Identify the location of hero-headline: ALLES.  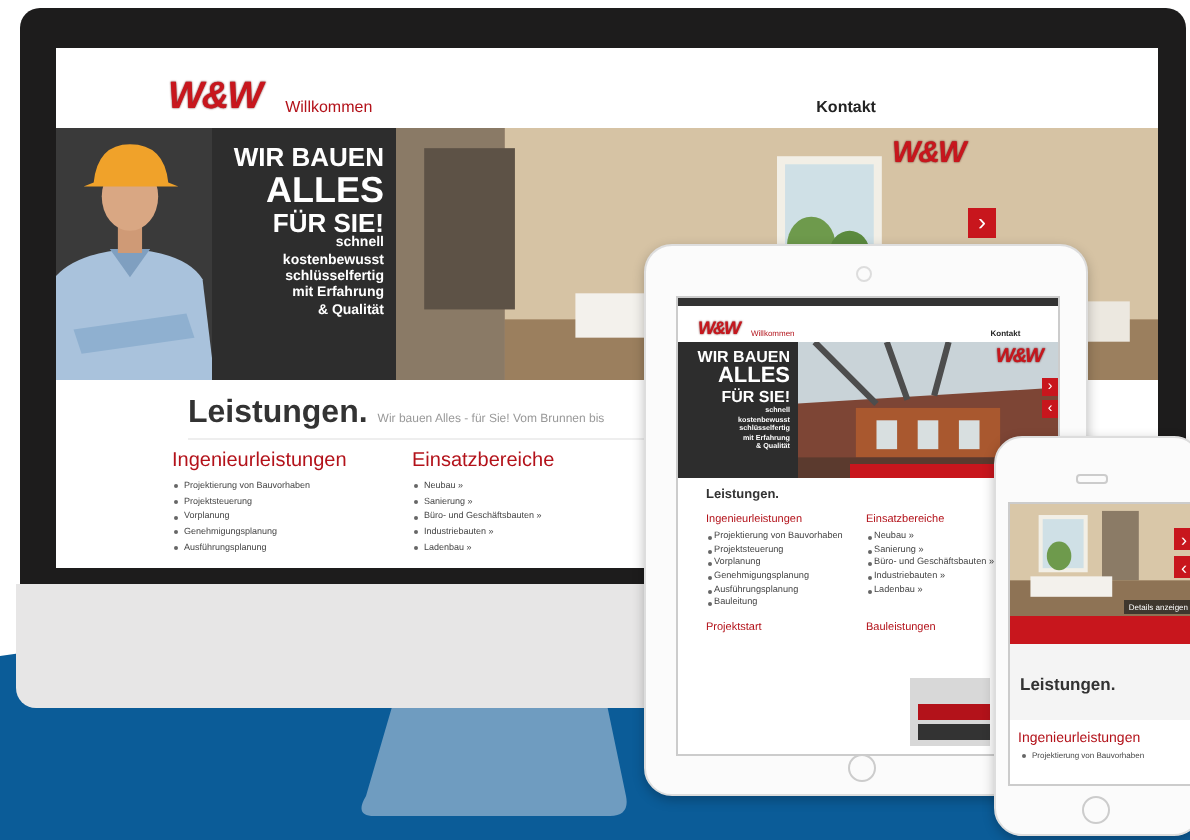
(324, 190).